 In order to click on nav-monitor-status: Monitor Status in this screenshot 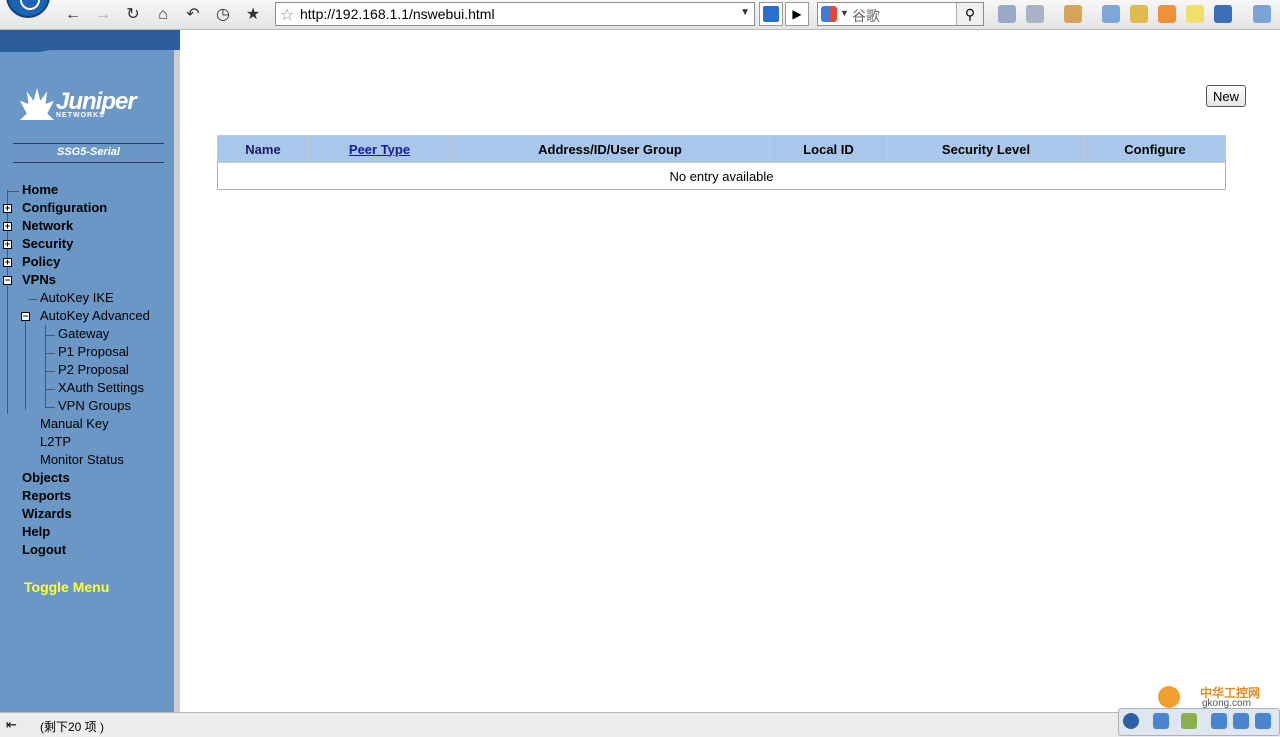, I will do `click(82, 459)`.